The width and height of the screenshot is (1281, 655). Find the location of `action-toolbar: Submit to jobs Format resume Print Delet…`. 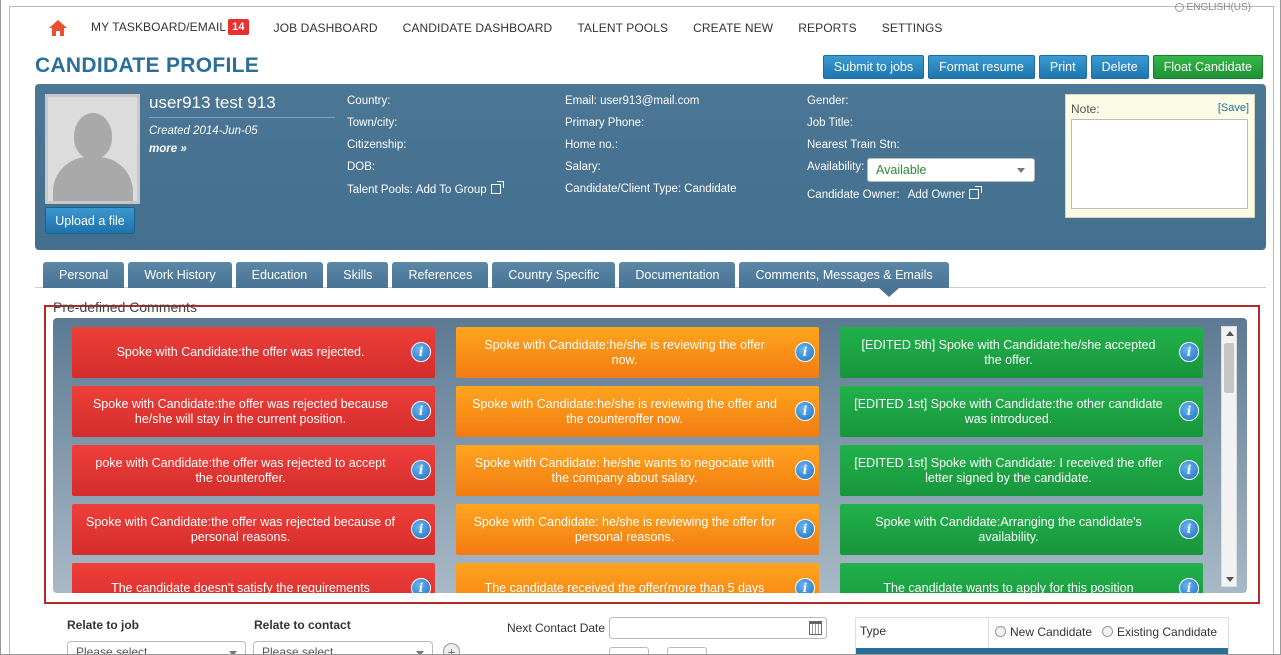

action-toolbar: Submit to jobs Format resume Print Delet… is located at coordinates (1042, 67).